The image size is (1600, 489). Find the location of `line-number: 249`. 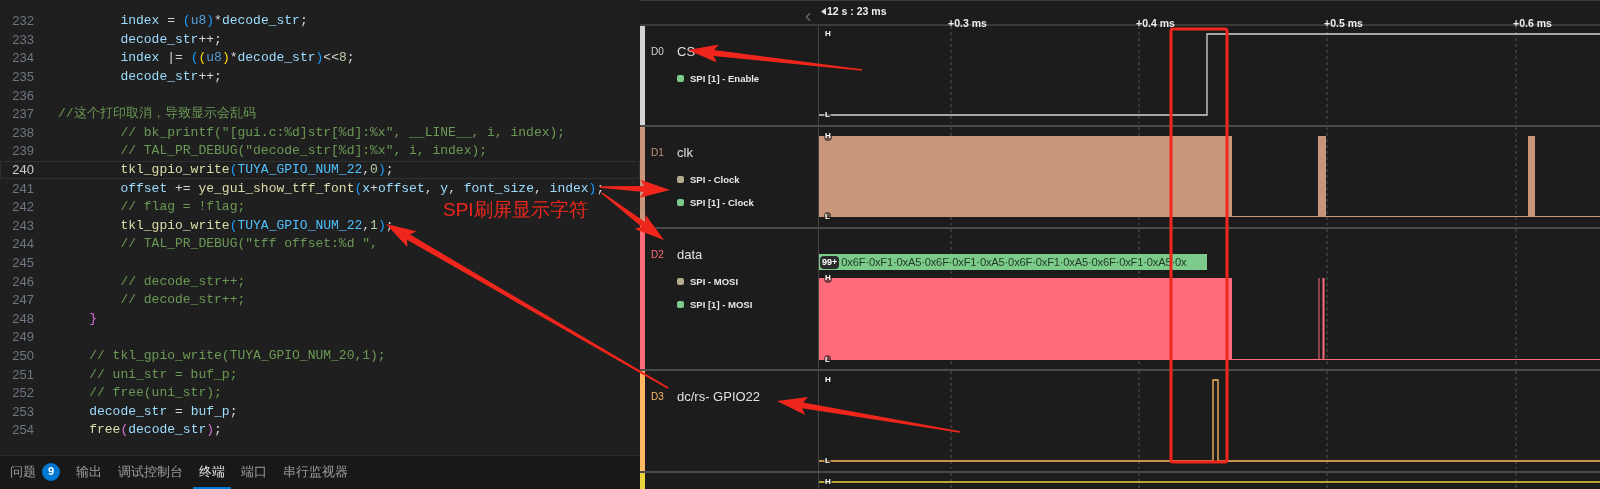

line-number: 249 is located at coordinates (22, 337).